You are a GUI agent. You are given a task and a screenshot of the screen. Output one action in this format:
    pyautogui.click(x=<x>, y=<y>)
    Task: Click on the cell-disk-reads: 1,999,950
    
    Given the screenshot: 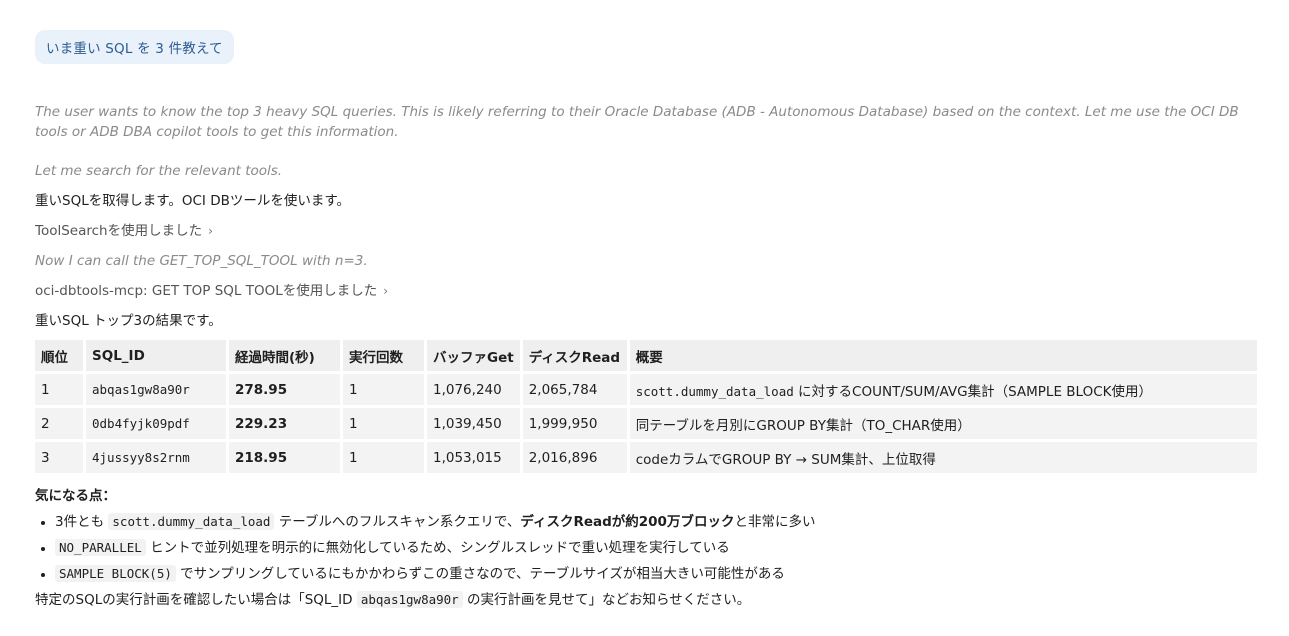 What is the action you would take?
    pyautogui.click(x=574, y=423)
    